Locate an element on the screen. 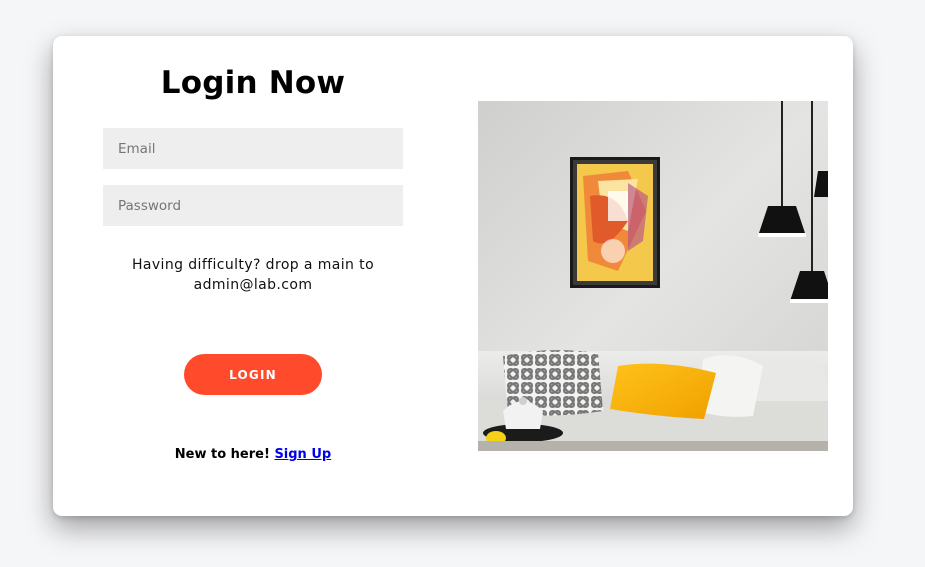 Image resolution: width=925 pixels, height=567 pixels. page-title: Login Now is located at coordinates (253, 83).